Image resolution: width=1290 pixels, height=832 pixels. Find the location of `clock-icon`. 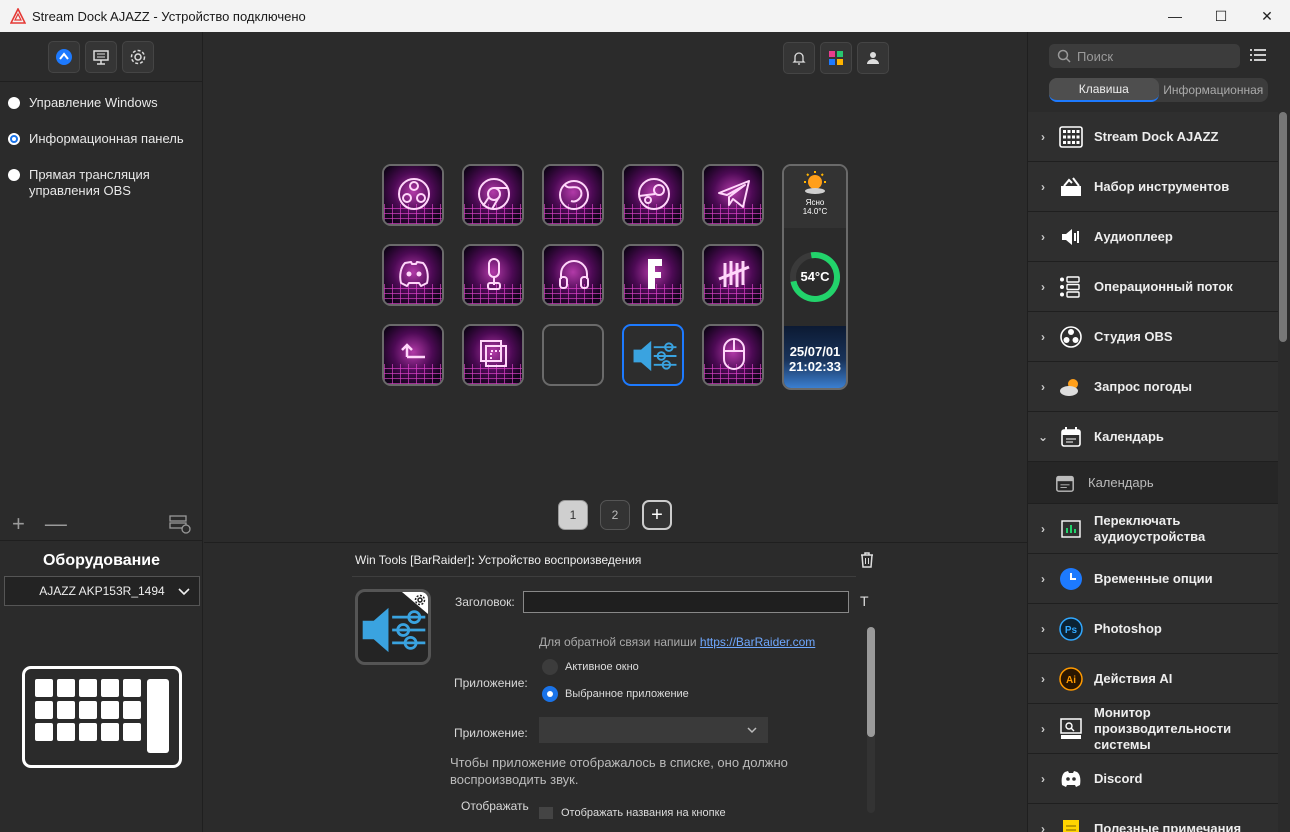

clock-icon is located at coordinates (1071, 578).